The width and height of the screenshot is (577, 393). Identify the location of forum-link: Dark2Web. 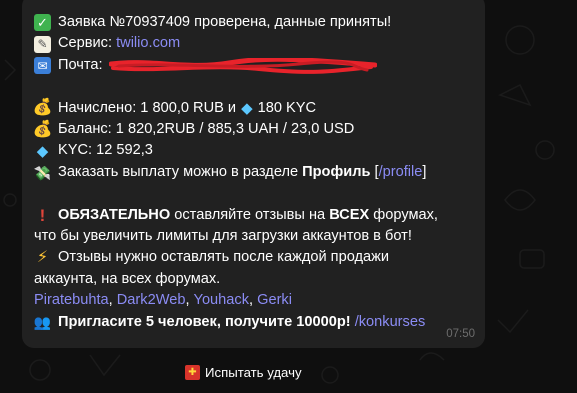
(151, 300).